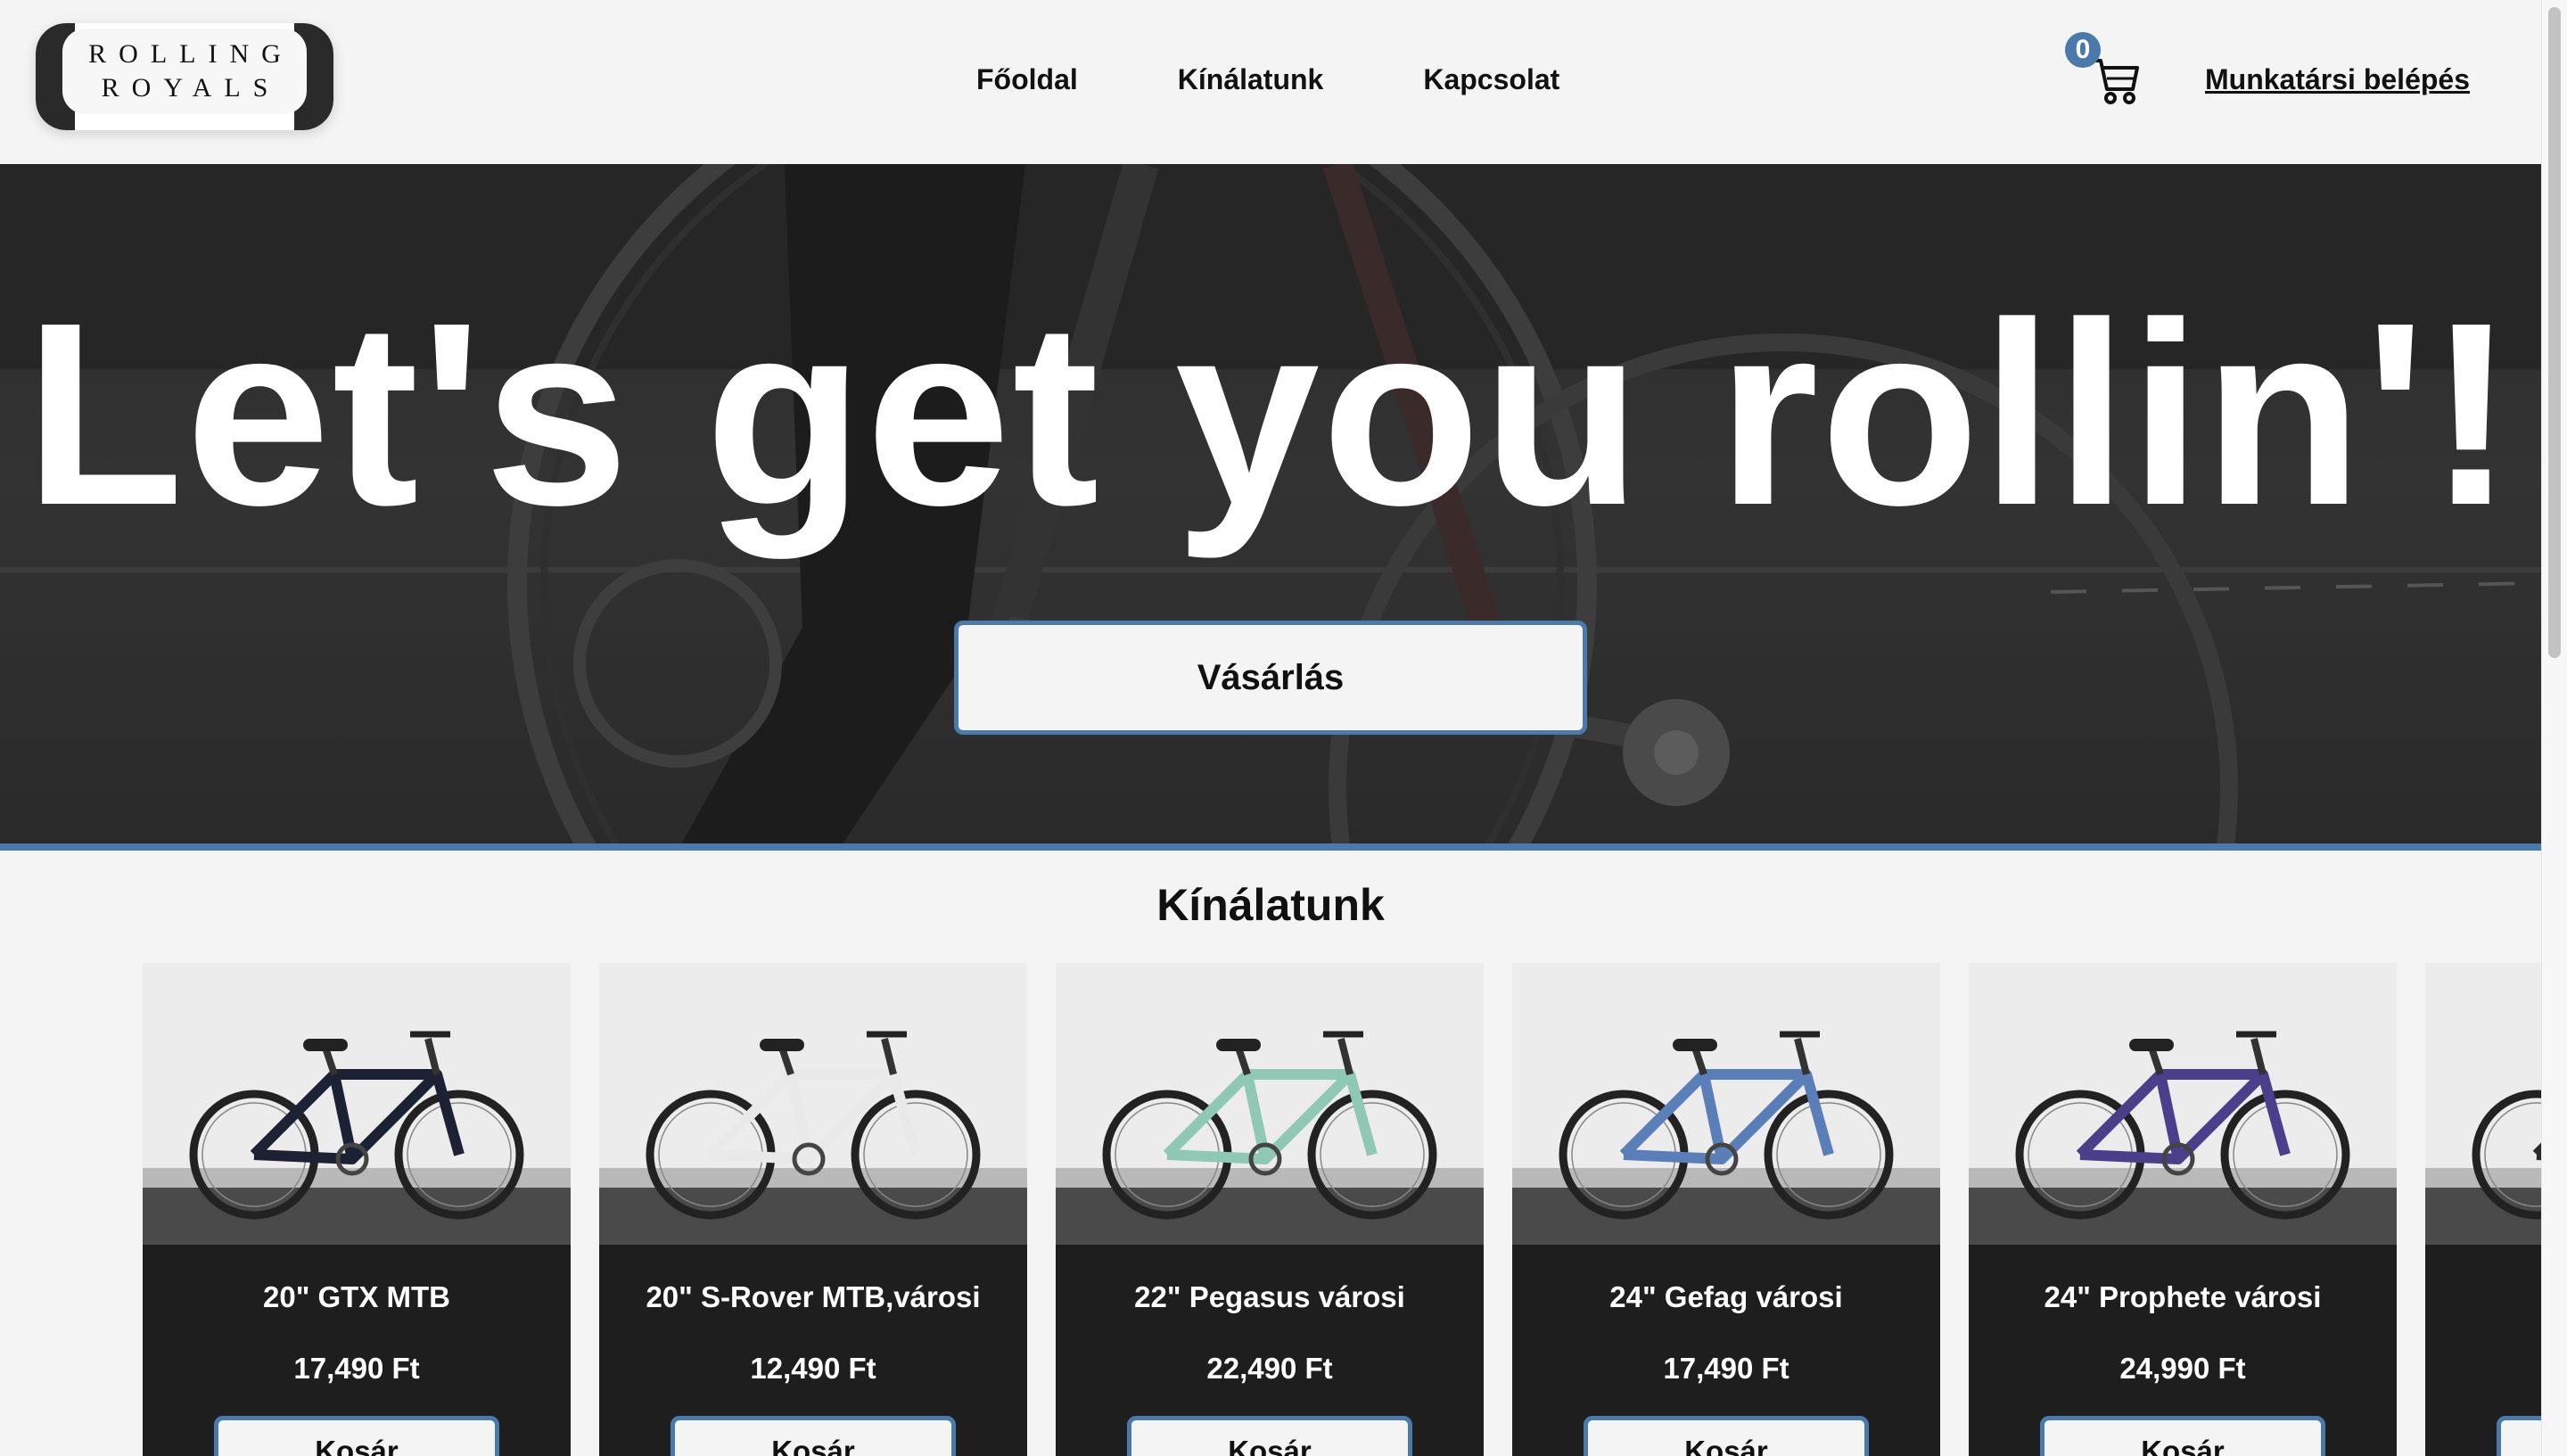 The width and height of the screenshot is (2567, 1456). I want to click on product-name: 22" Pegasus városi, so click(1269, 1296).